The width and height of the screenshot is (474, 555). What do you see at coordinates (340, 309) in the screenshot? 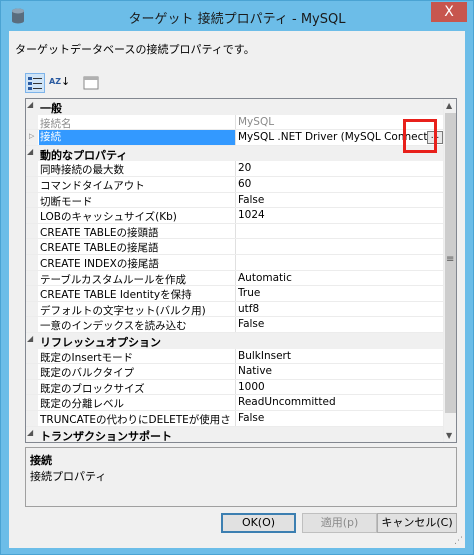
I see `property-value: utf8` at bounding box center [340, 309].